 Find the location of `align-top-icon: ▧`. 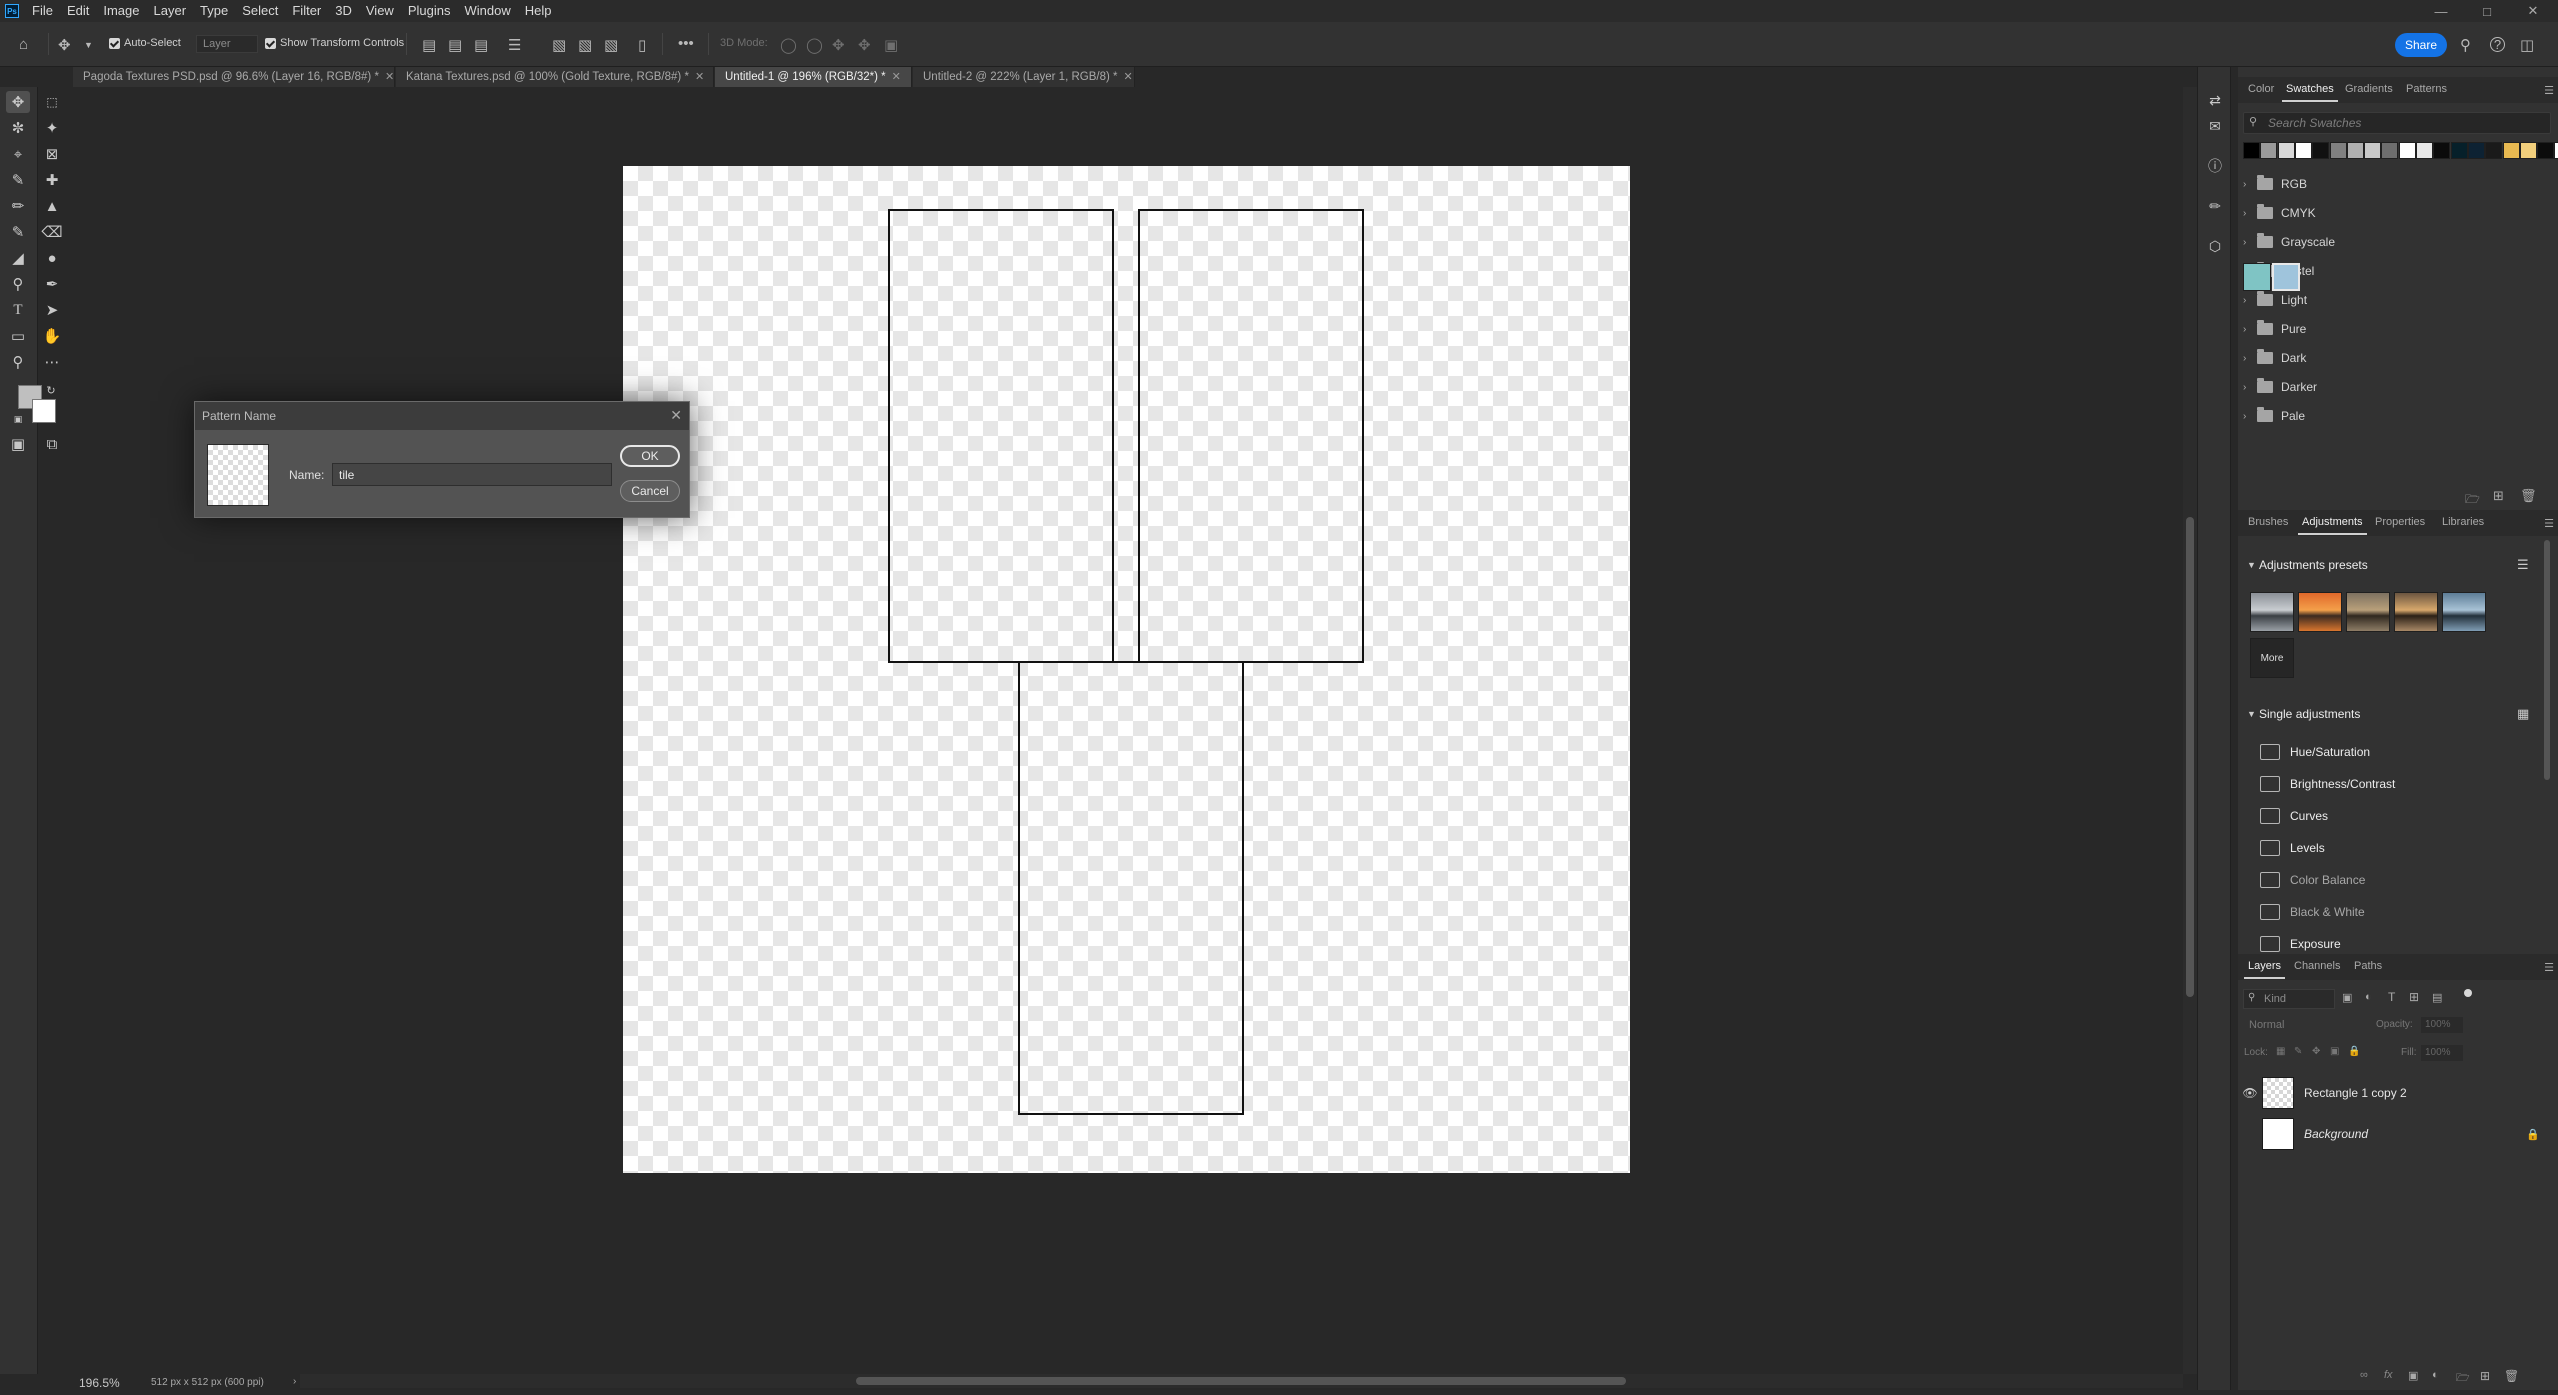

align-top-icon: ▧ is located at coordinates (559, 45).